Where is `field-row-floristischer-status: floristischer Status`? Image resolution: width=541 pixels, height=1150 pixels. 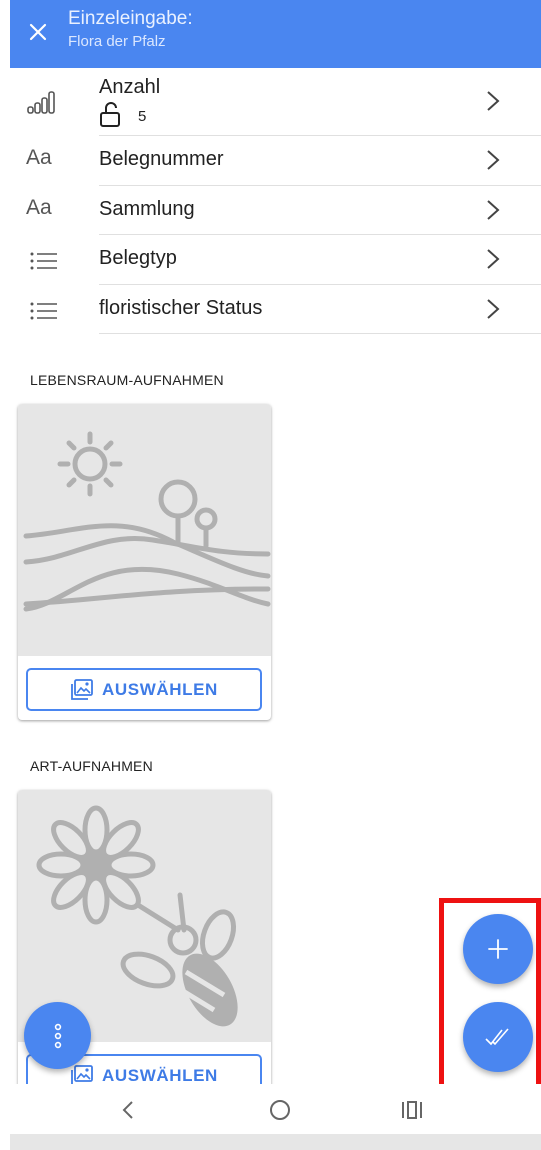
field-row-floristischer-status: floristischer Status is located at coordinates (275, 309).